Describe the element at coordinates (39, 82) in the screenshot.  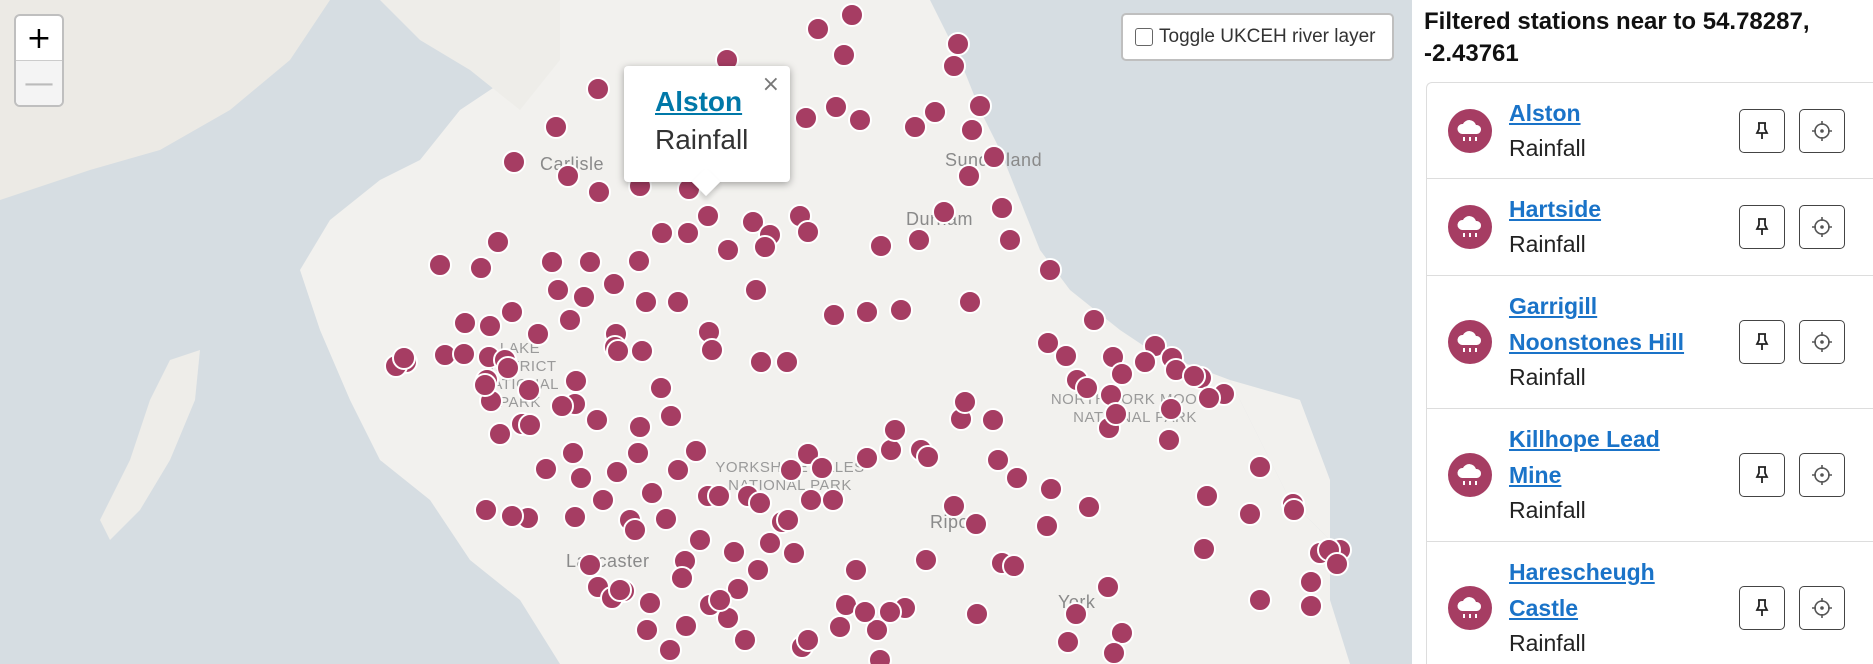
I see `zoom-out-button: —` at that location.